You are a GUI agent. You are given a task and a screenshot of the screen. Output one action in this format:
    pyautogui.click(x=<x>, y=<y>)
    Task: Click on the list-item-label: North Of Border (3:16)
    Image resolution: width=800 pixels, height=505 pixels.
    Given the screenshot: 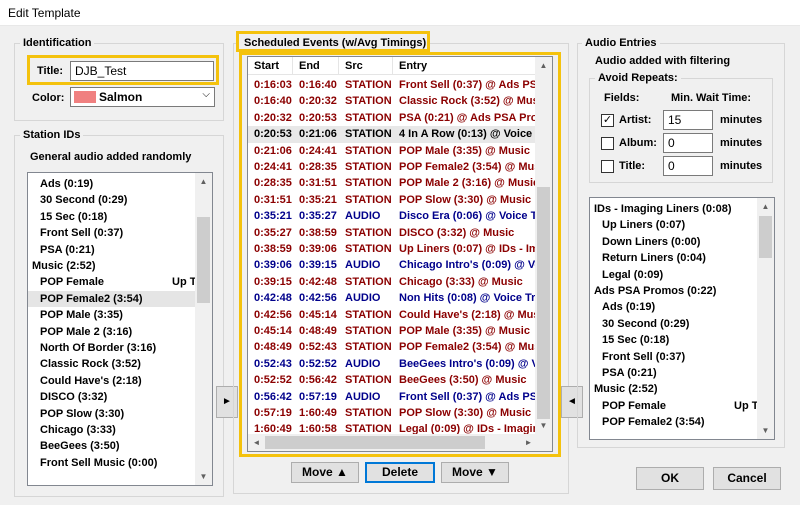 What is the action you would take?
    pyautogui.click(x=98, y=348)
    